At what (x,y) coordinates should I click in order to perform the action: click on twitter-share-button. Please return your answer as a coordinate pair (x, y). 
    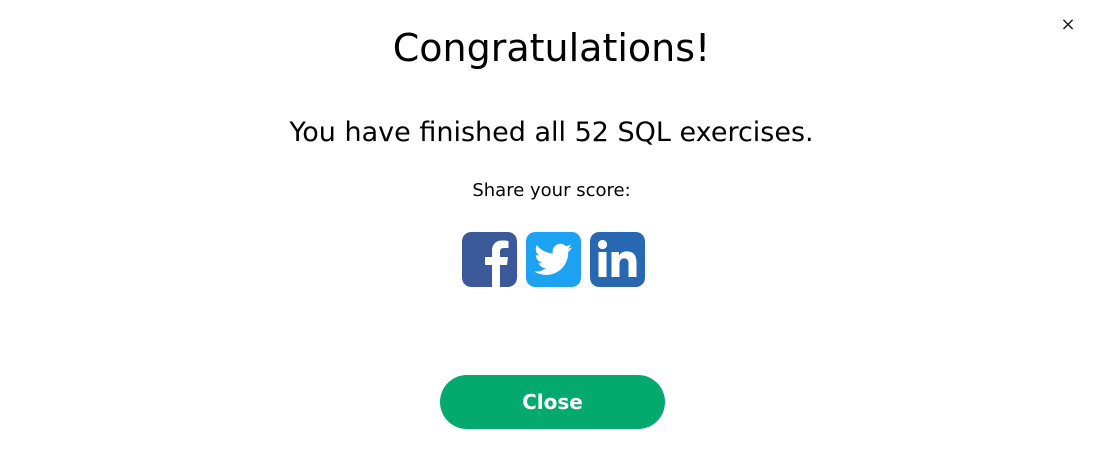
    Looking at the image, I should click on (553, 259).